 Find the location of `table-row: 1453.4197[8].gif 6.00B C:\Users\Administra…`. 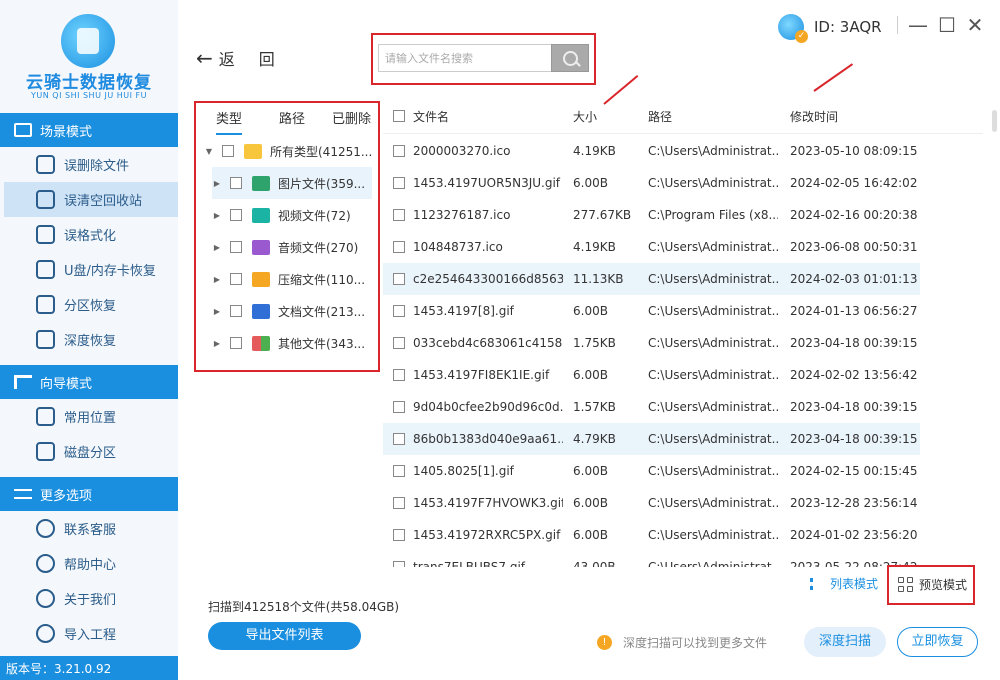

table-row: 1453.4197[8].gif 6.00B C:\Users\Administra… is located at coordinates (651, 311).